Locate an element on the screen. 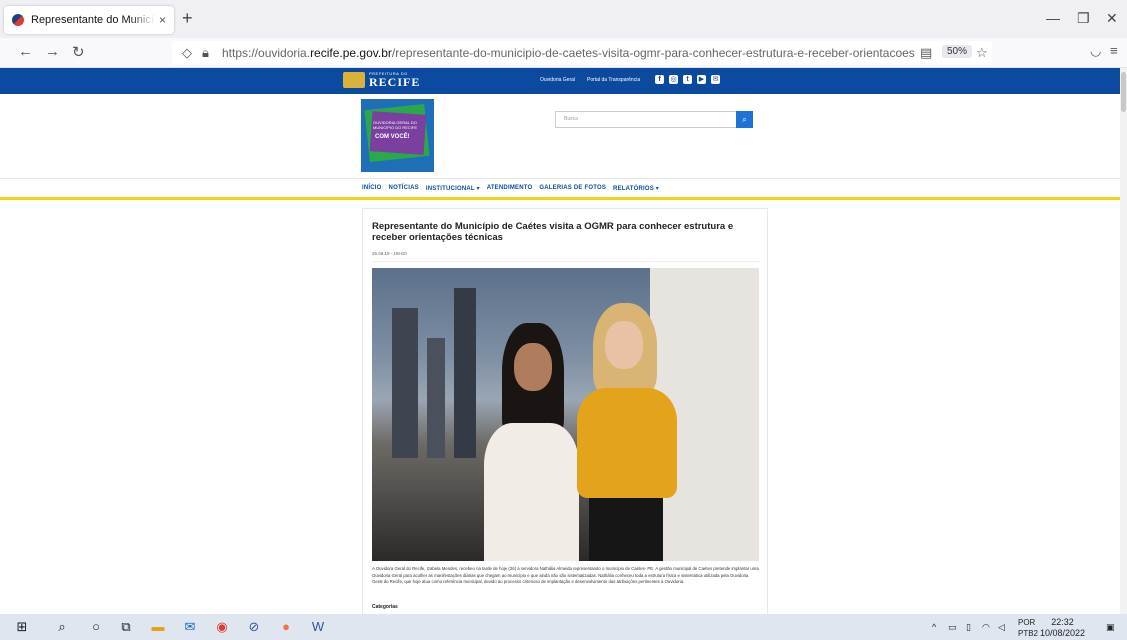 This screenshot has width=1127, height=640. youtube-icon: ▶ is located at coordinates (701, 79).